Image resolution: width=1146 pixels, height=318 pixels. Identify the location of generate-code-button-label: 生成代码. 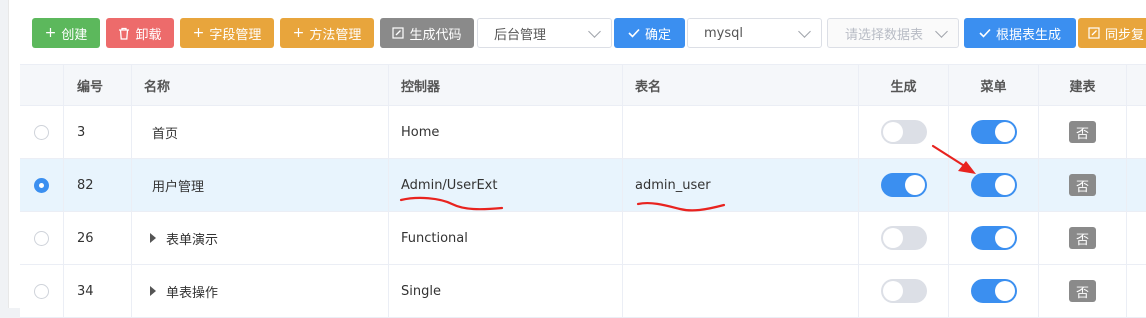
(435, 35).